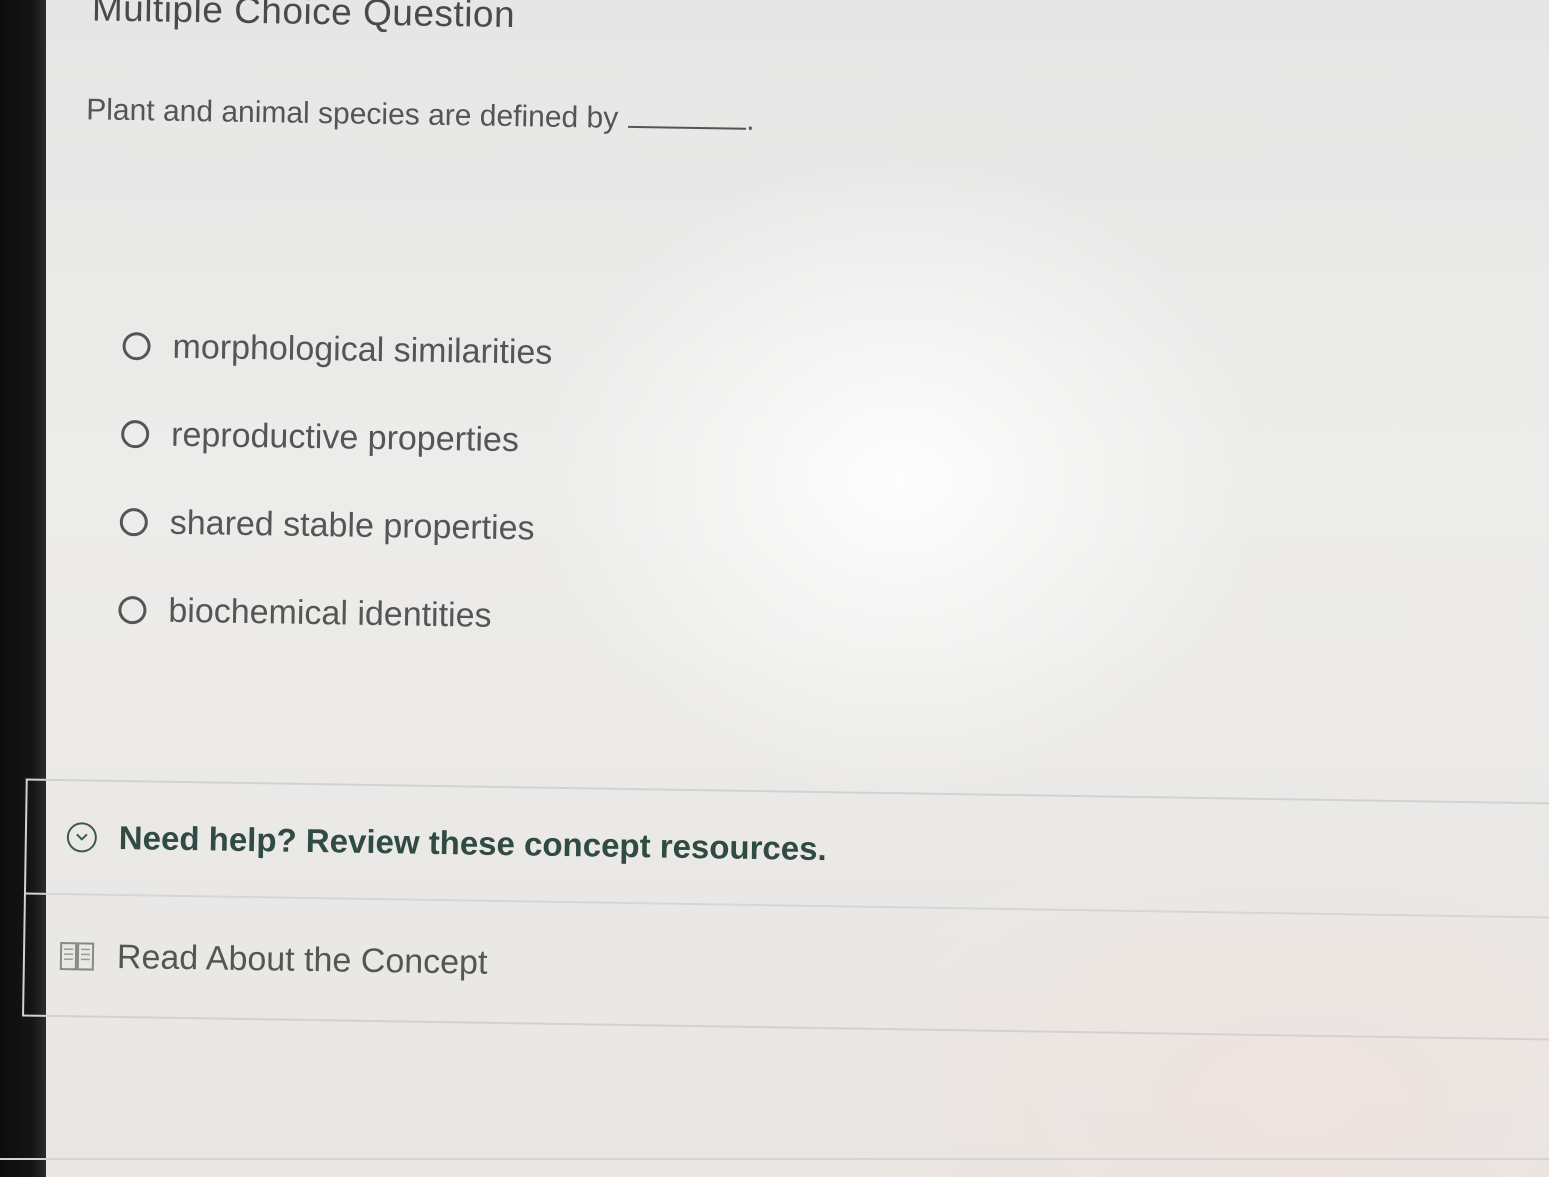  What do you see at coordinates (77, 956) in the screenshot?
I see `book-icon` at bounding box center [77, 956].